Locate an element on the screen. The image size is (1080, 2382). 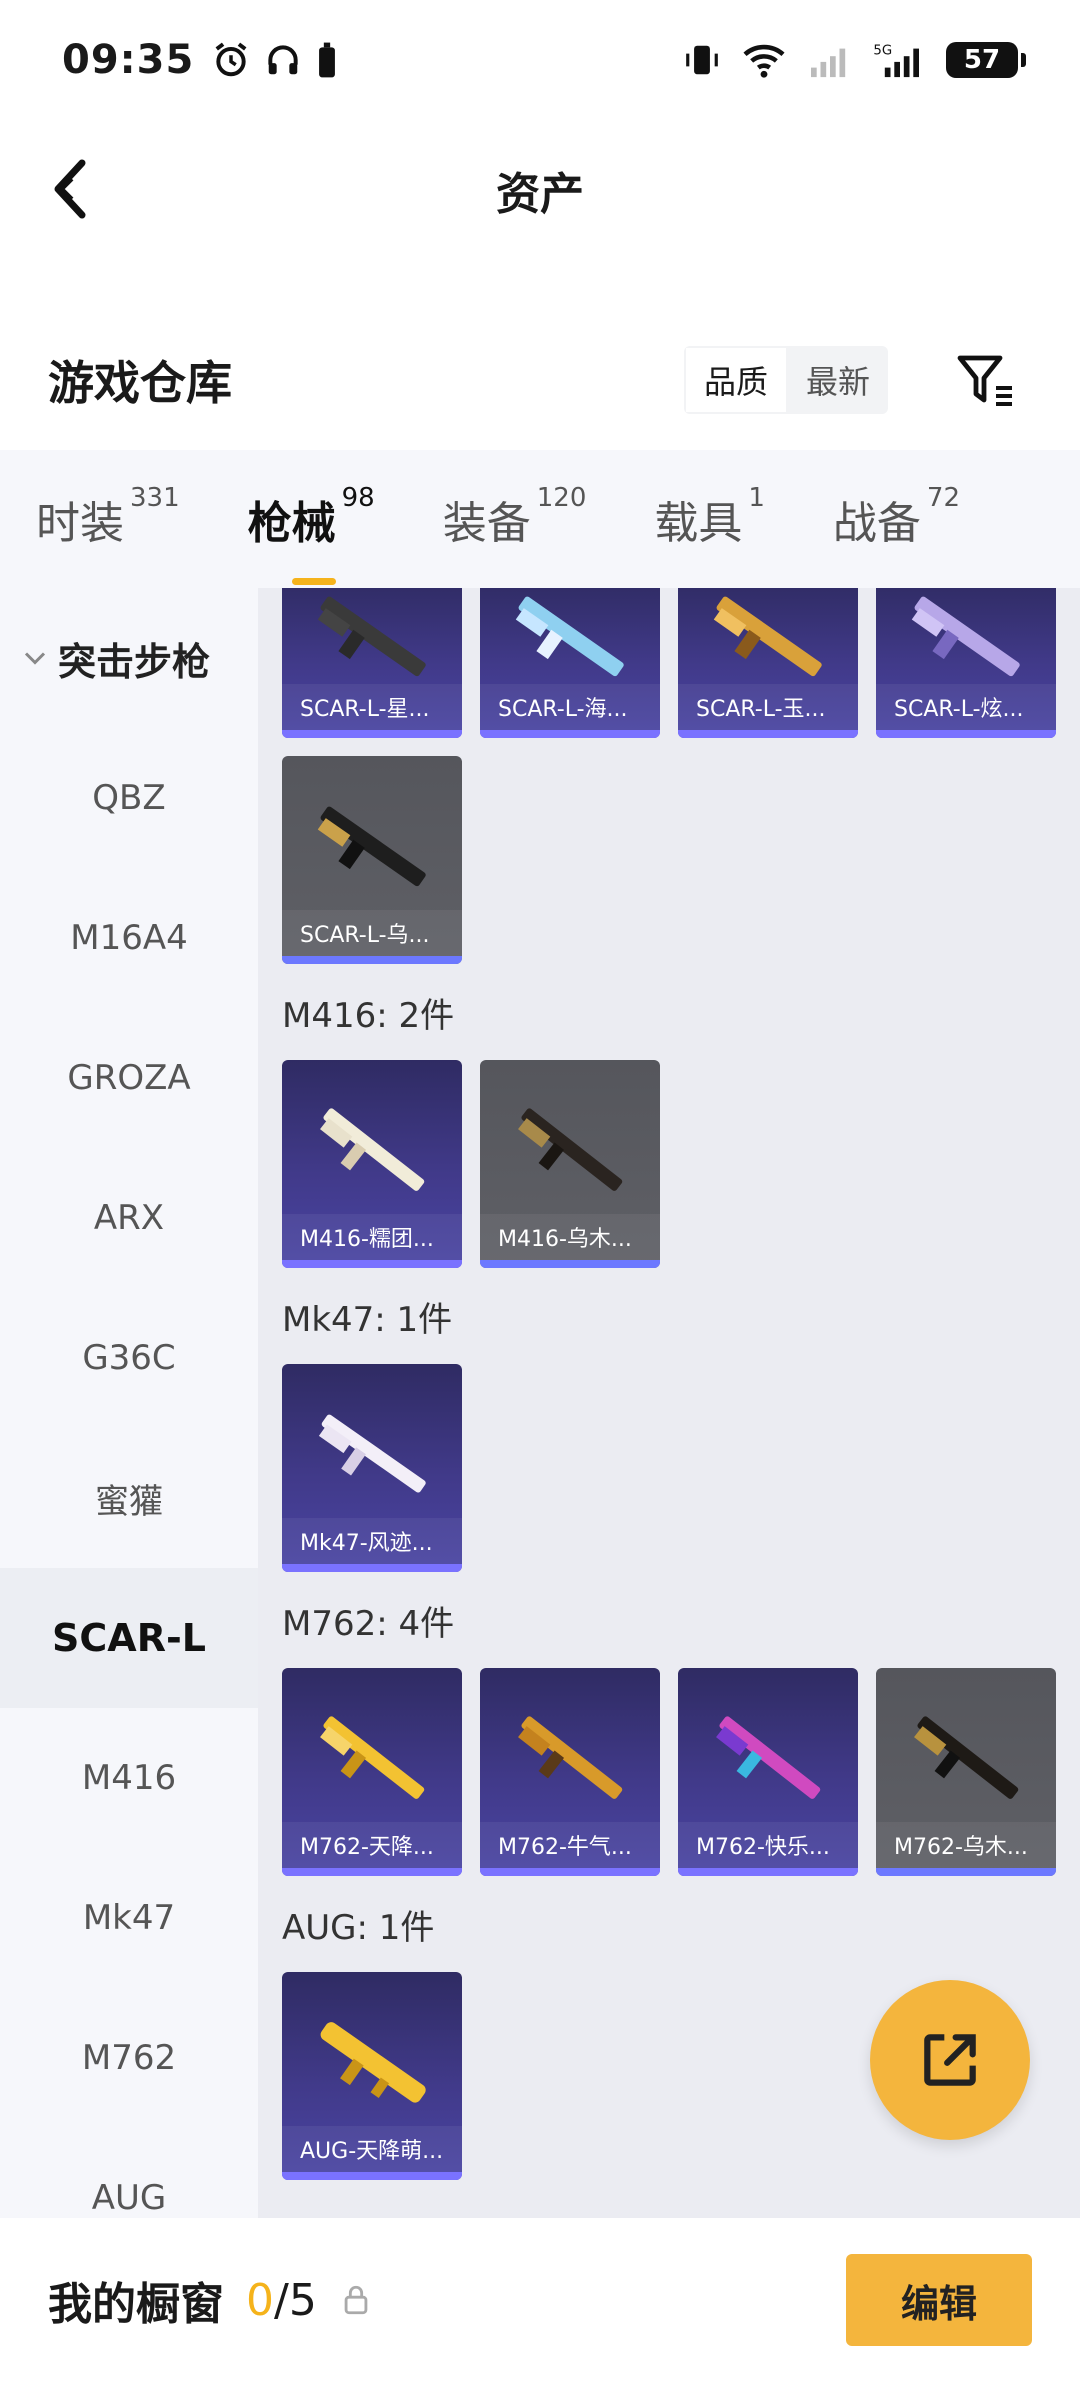
sidebar-item-groza: GROZA is located at coordinates (129, 1078).